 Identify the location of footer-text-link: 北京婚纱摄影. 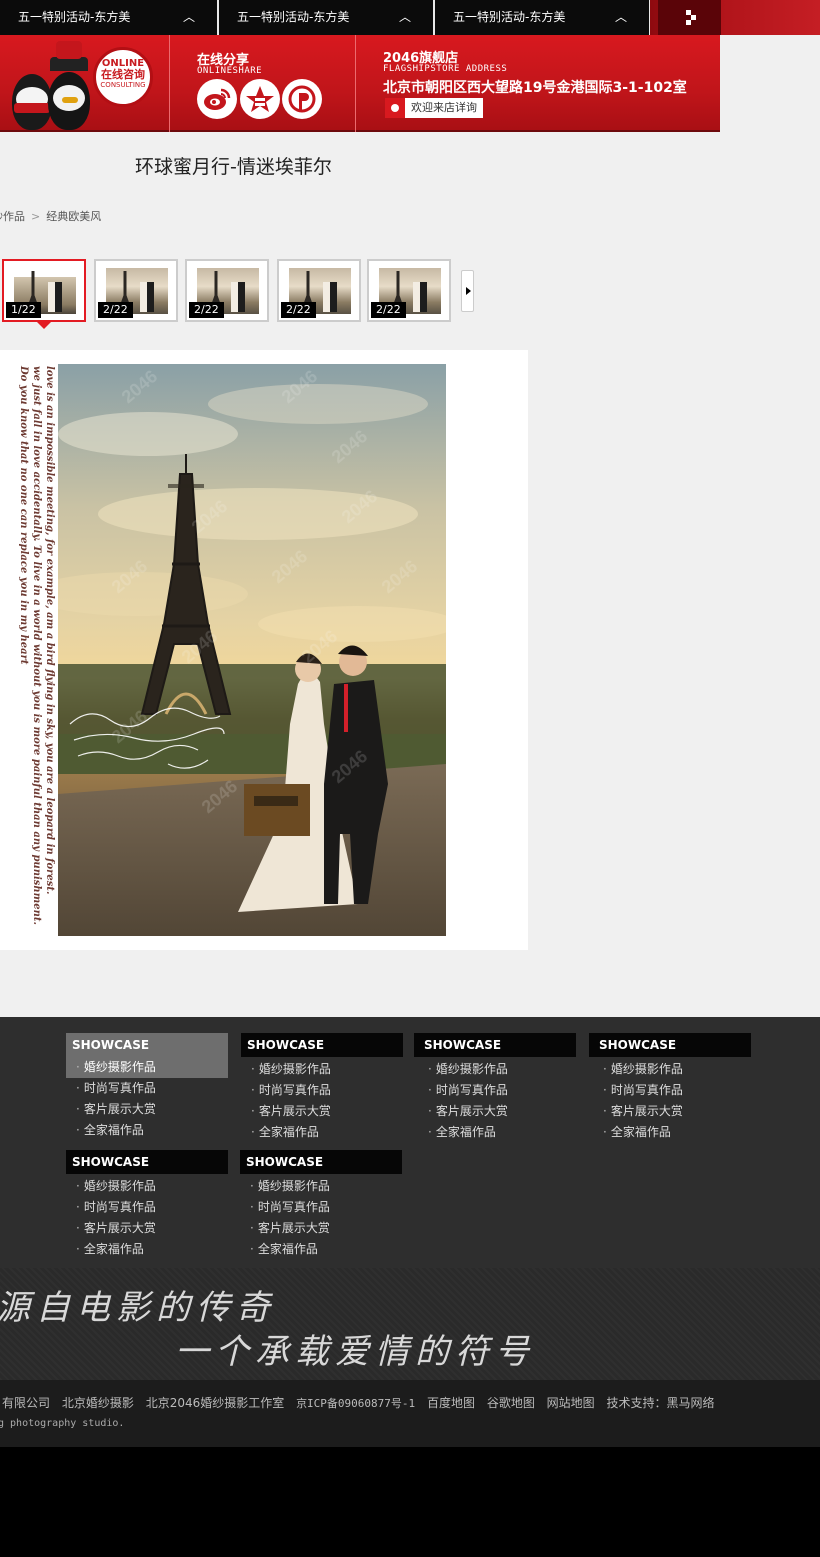
(98, 1403).